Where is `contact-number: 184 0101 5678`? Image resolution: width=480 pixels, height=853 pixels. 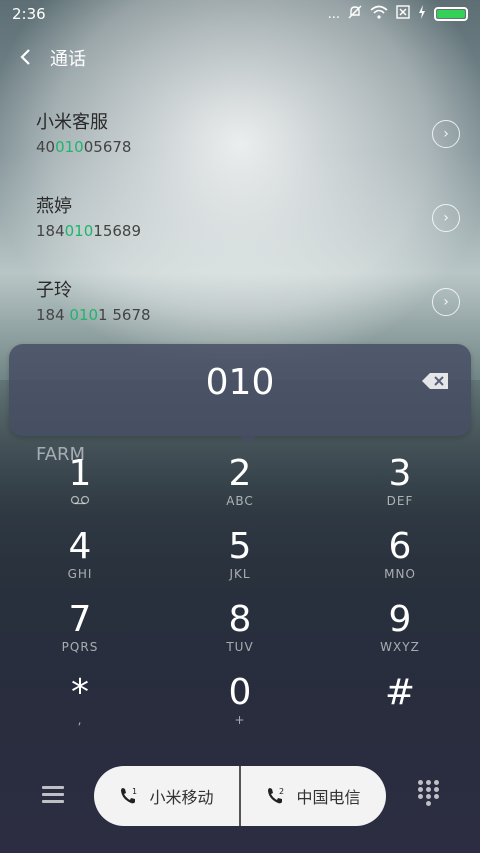 contact-number: 184 0101 5678 is located at coordinates (93, 315).